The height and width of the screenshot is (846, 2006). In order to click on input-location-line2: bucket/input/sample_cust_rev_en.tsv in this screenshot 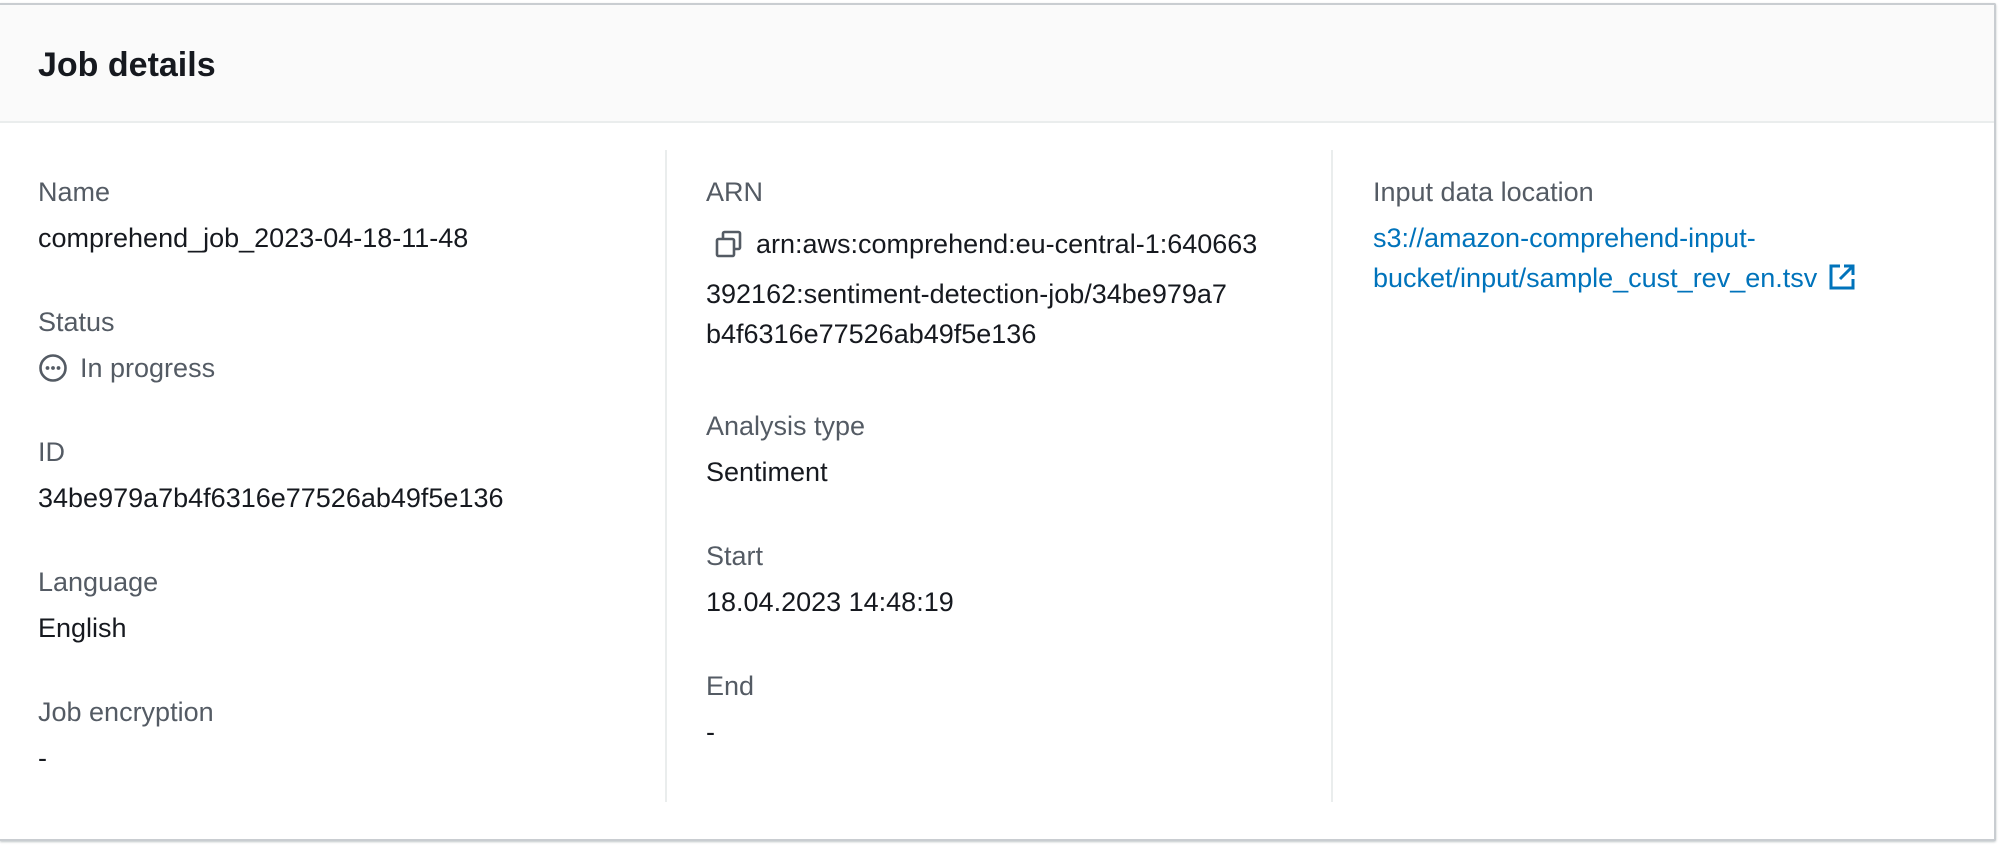, I will do `click(1595, 278)`.